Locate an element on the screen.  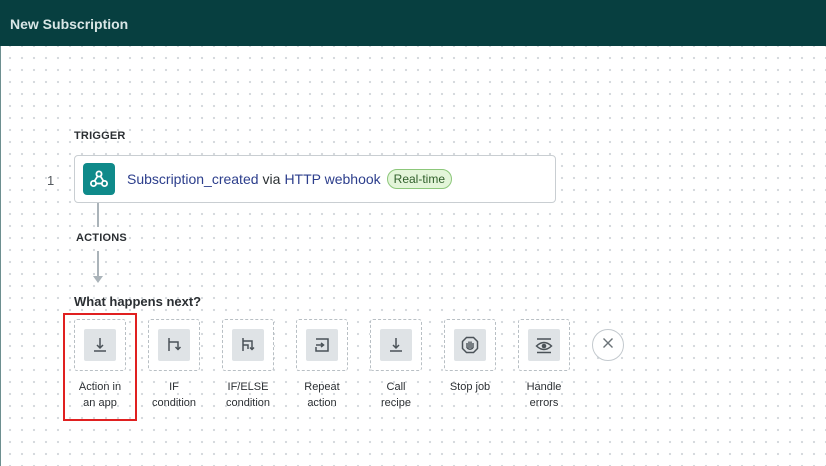
option-if-condition: IF condition is located at coordinates (174, 364).